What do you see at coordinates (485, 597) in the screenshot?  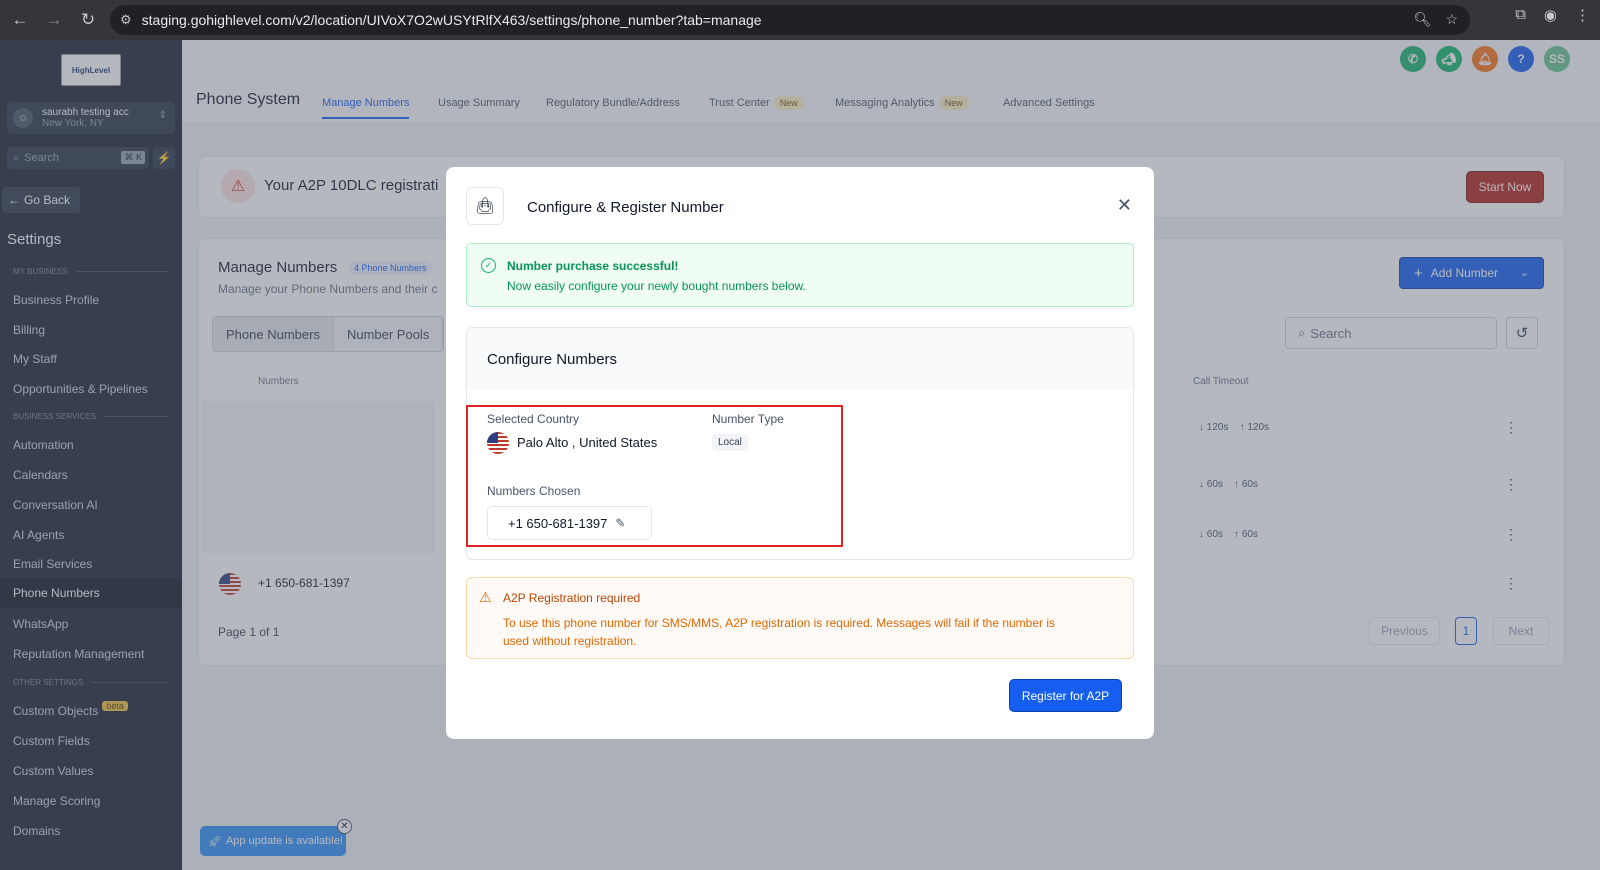 I see `warning-triangle-icon: ⚠` at bounding box center [485, 597].